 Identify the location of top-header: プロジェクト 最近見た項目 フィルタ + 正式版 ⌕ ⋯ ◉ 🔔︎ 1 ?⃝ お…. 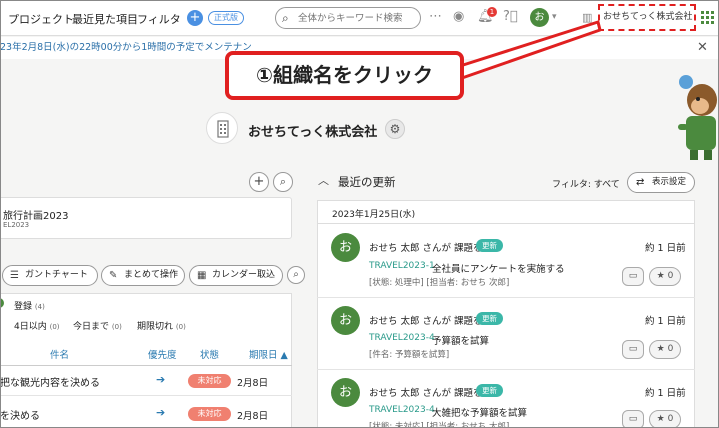
(359, 18).